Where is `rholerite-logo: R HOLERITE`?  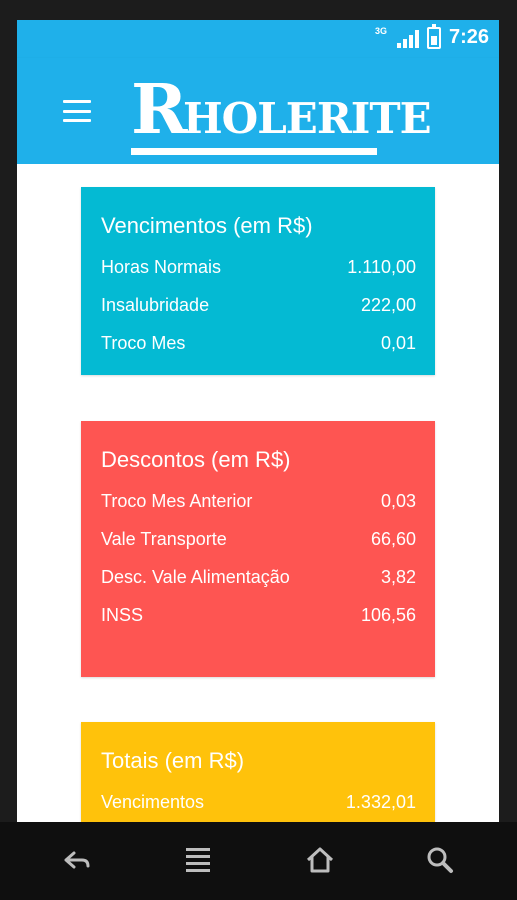 rholerite-logo: R HOLERITE is located at coordinates (281, 116).